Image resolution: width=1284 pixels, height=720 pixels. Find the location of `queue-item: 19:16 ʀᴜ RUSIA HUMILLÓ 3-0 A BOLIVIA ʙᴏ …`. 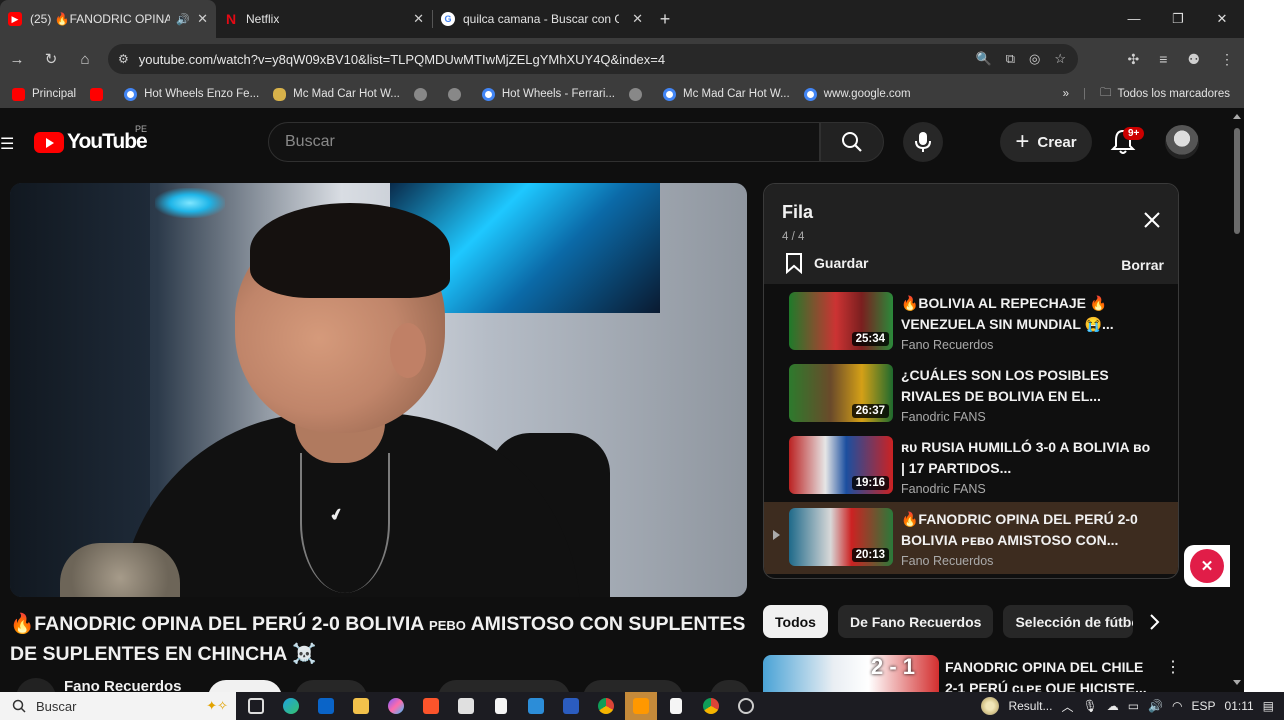

queue-item: 19:16 ʀᴜ RUSIA HUMILLÓ 3-0 A BOLIVIA ʙᴏ … is located at coordinates (971, 466).